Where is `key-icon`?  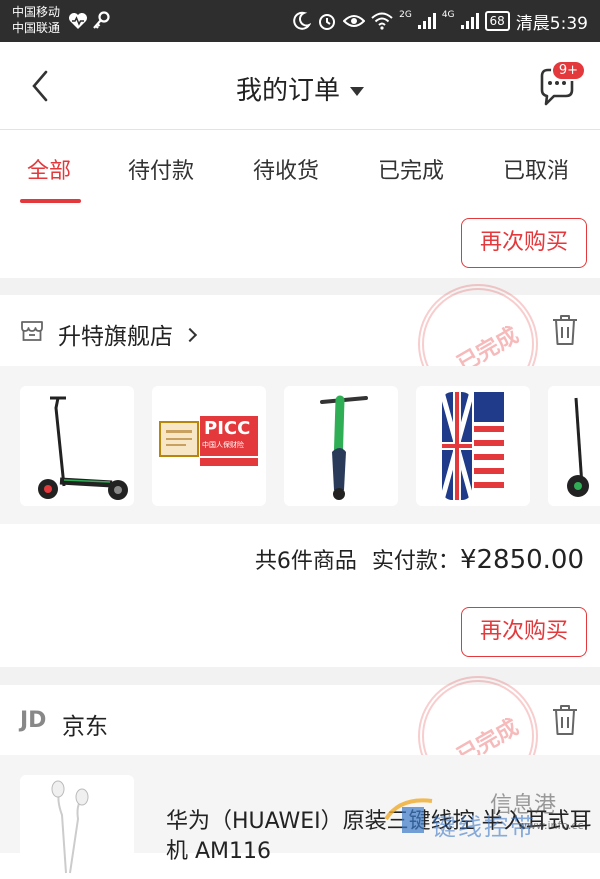 key-icon is located at coordinates (101, 21).